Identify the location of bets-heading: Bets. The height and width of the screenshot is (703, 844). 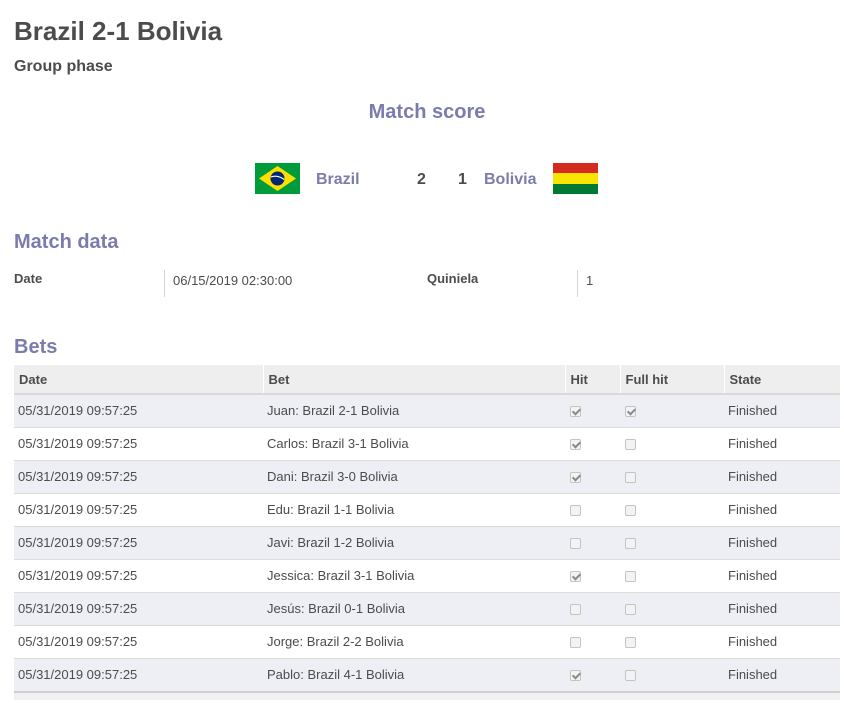
(36, 347).